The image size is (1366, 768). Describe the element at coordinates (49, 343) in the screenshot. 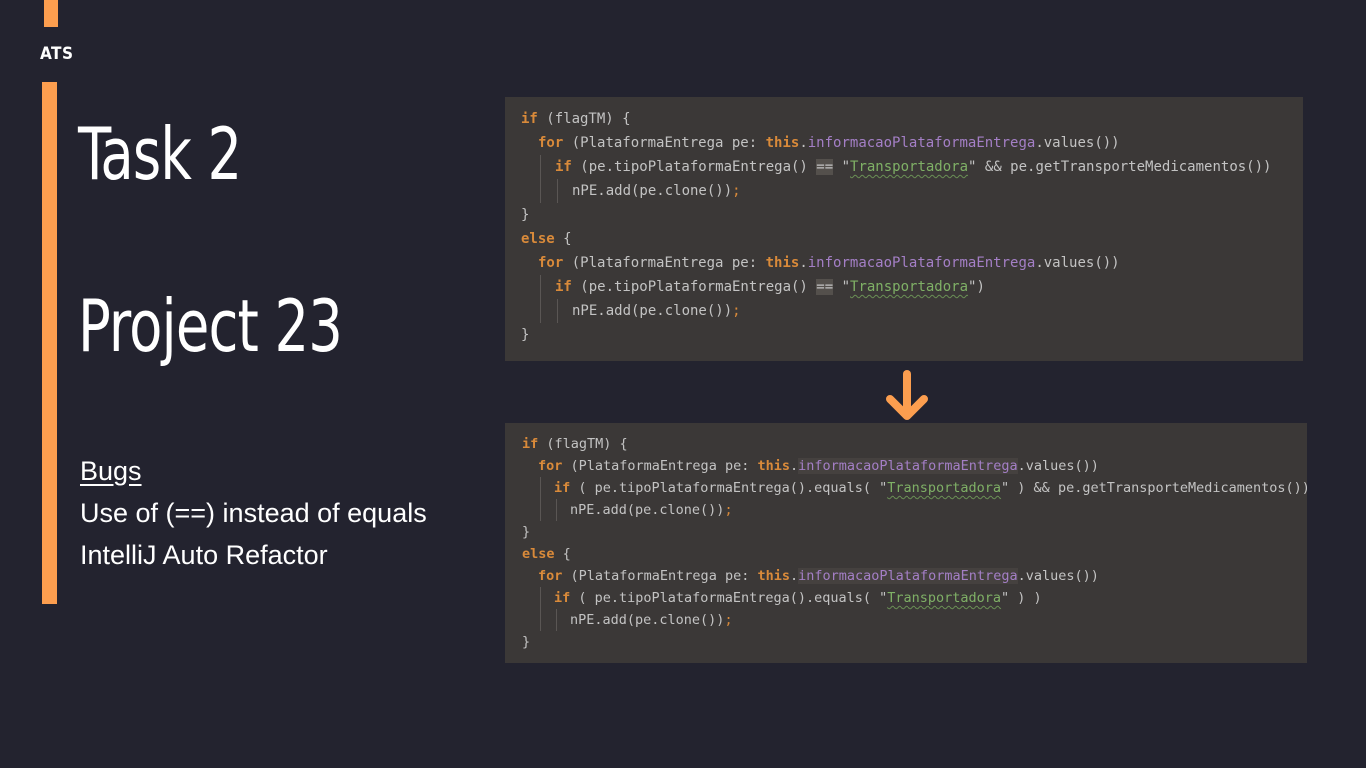

I see `accent-bar` at that location.